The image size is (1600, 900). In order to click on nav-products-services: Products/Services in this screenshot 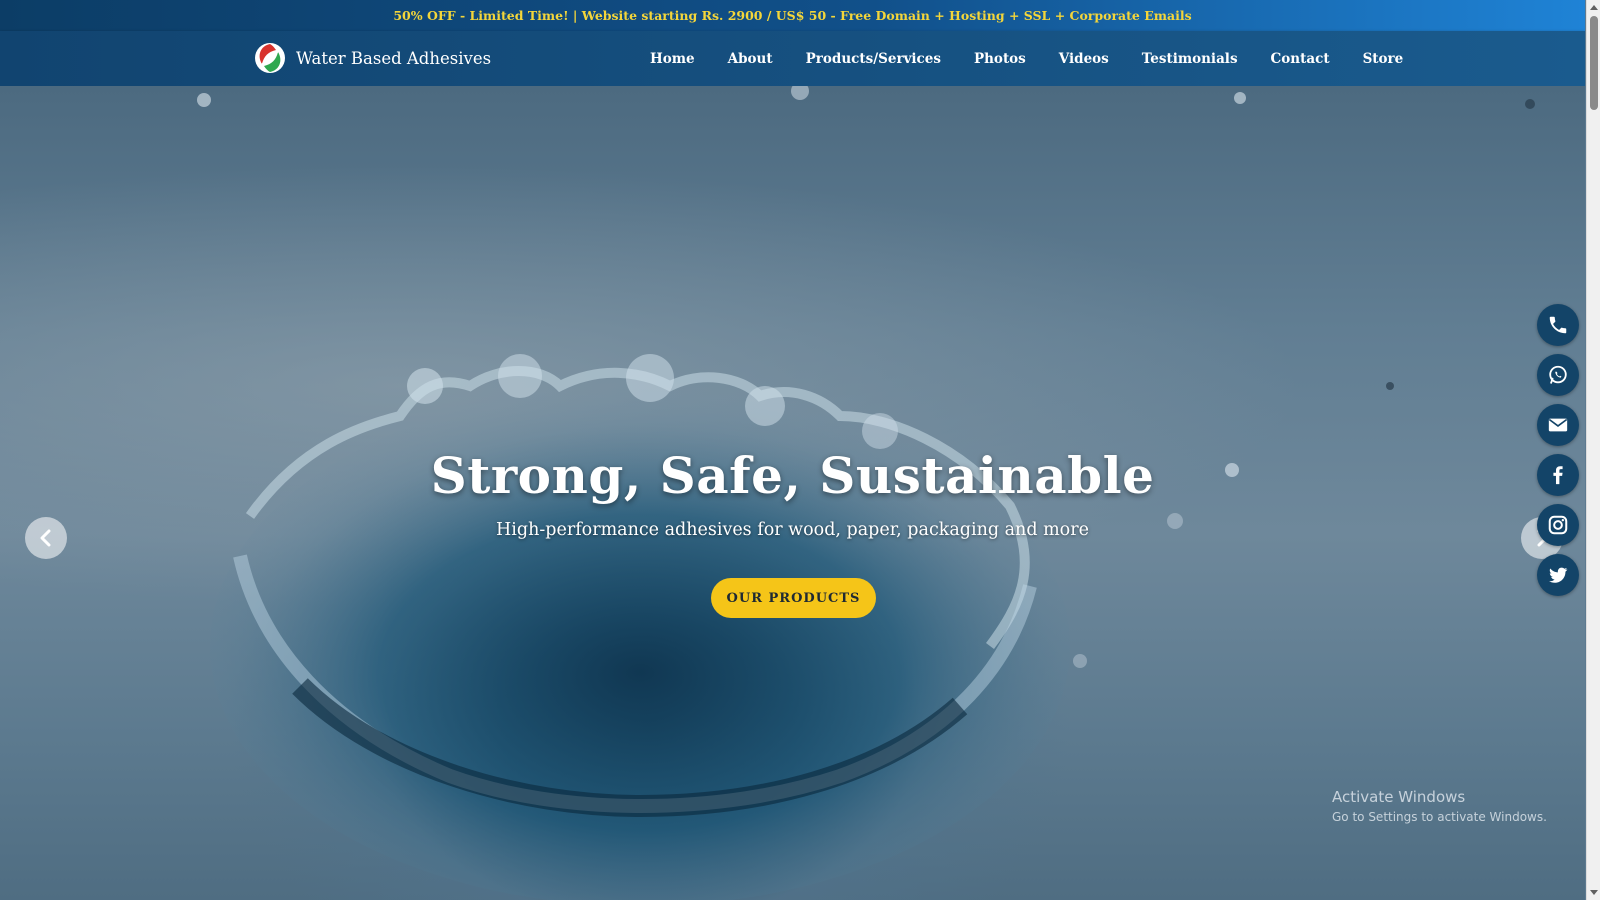, I will do `click(873, 59)`.